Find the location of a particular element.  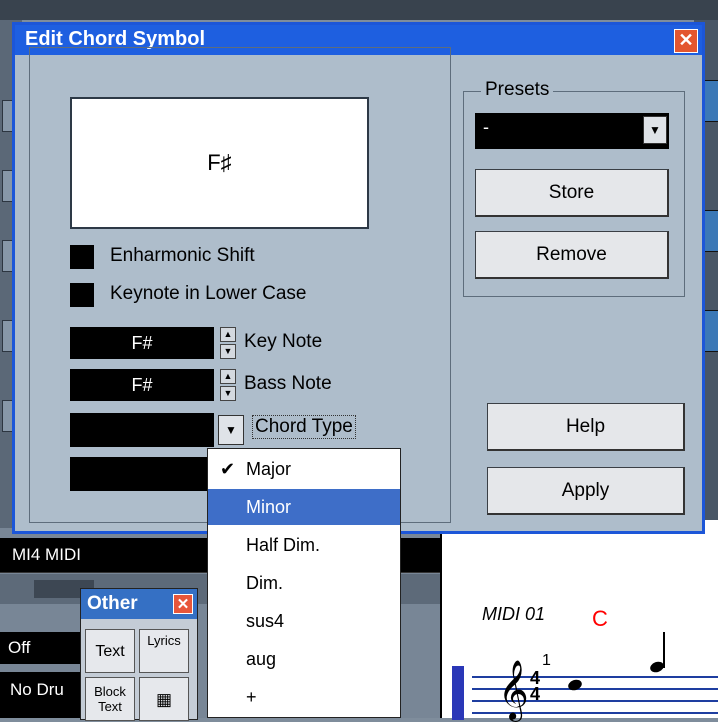

score-track-name: MIDI 01 is located at coordinates (514, 614).